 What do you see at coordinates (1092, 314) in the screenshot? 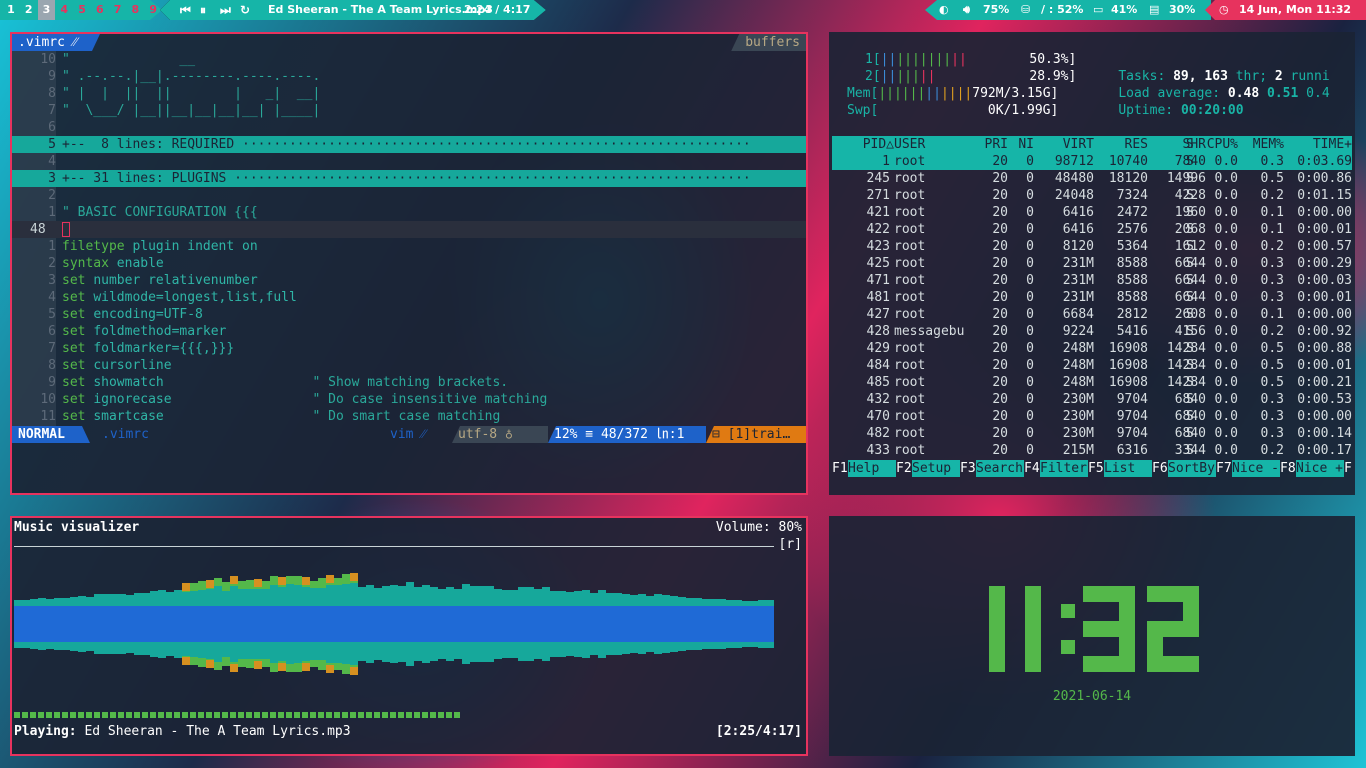
I see `htop-process-row: 427 root 20 0 6684 2812 2608 S 0.0 0.1 0:00.00` at bounding box center [1092, 314].